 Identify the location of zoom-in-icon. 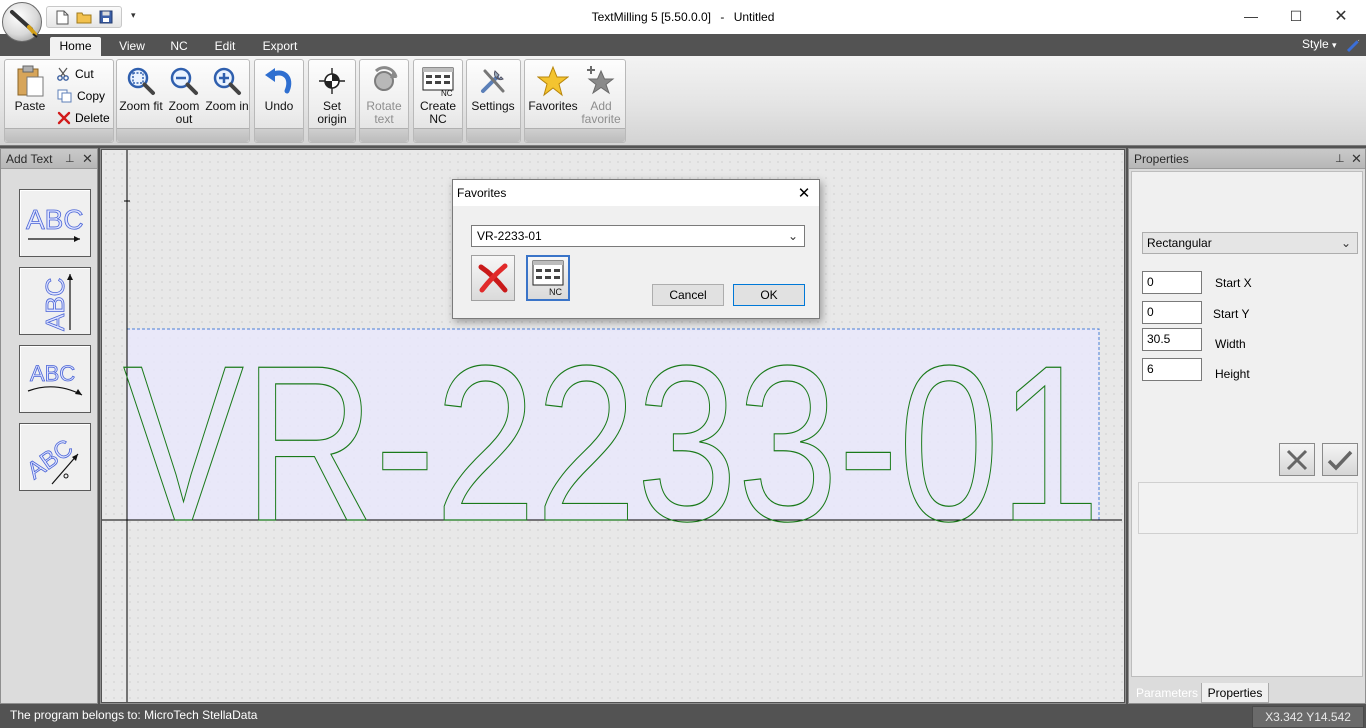
(227, 81).